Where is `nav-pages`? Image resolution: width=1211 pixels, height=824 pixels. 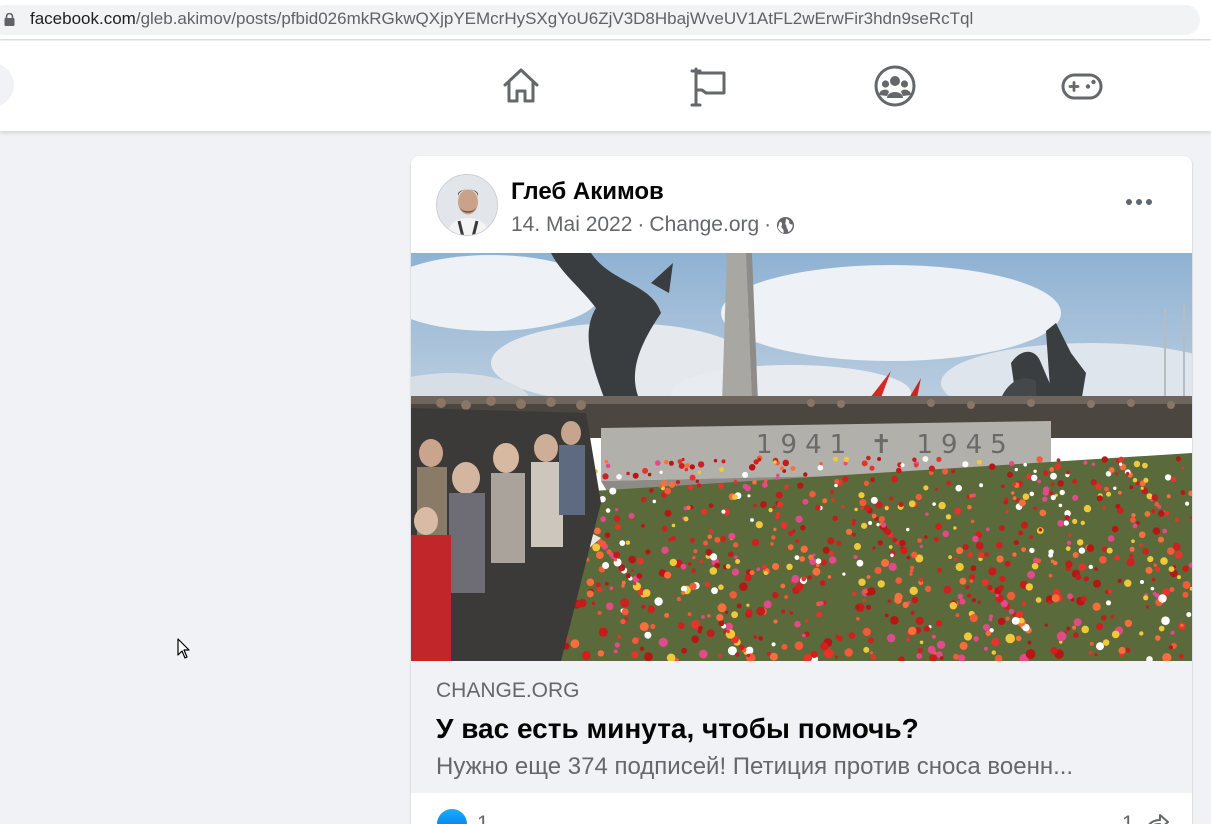 nav-pages is located at coordinates (708, 86).